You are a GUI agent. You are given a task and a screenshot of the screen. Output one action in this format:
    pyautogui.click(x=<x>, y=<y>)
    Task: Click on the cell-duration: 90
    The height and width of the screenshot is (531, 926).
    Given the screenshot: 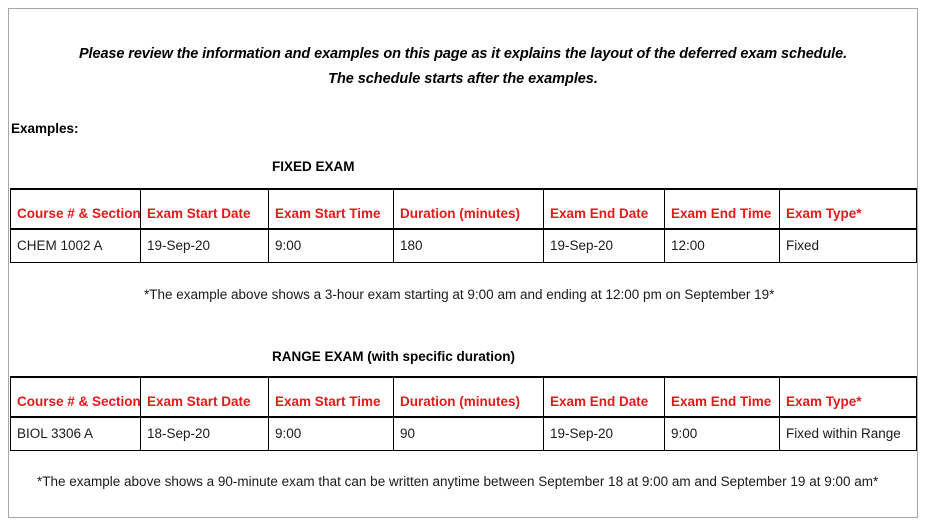 What is the action you would take?
    pyautogui.click(x=468, y=434)
    